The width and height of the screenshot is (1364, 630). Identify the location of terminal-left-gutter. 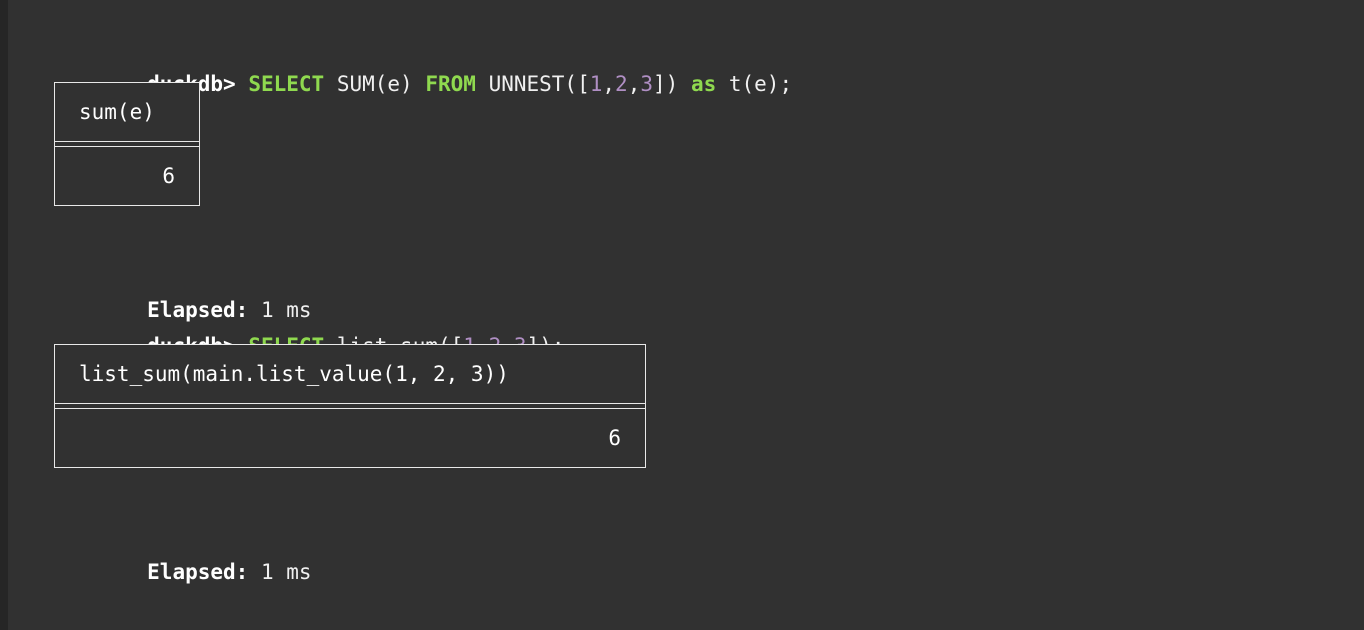
(4, 315).